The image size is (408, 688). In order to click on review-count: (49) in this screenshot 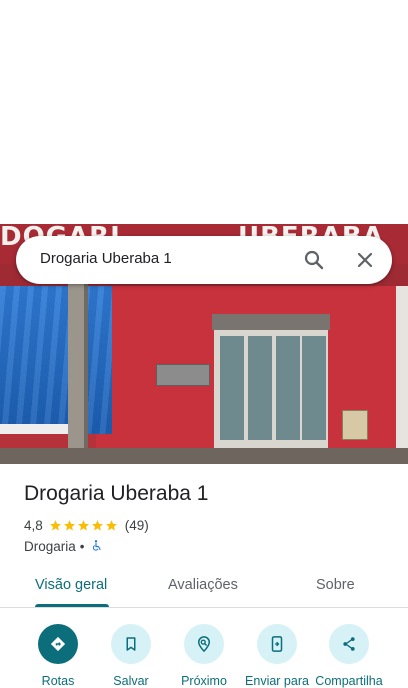, I will do `click(137, 525)`.